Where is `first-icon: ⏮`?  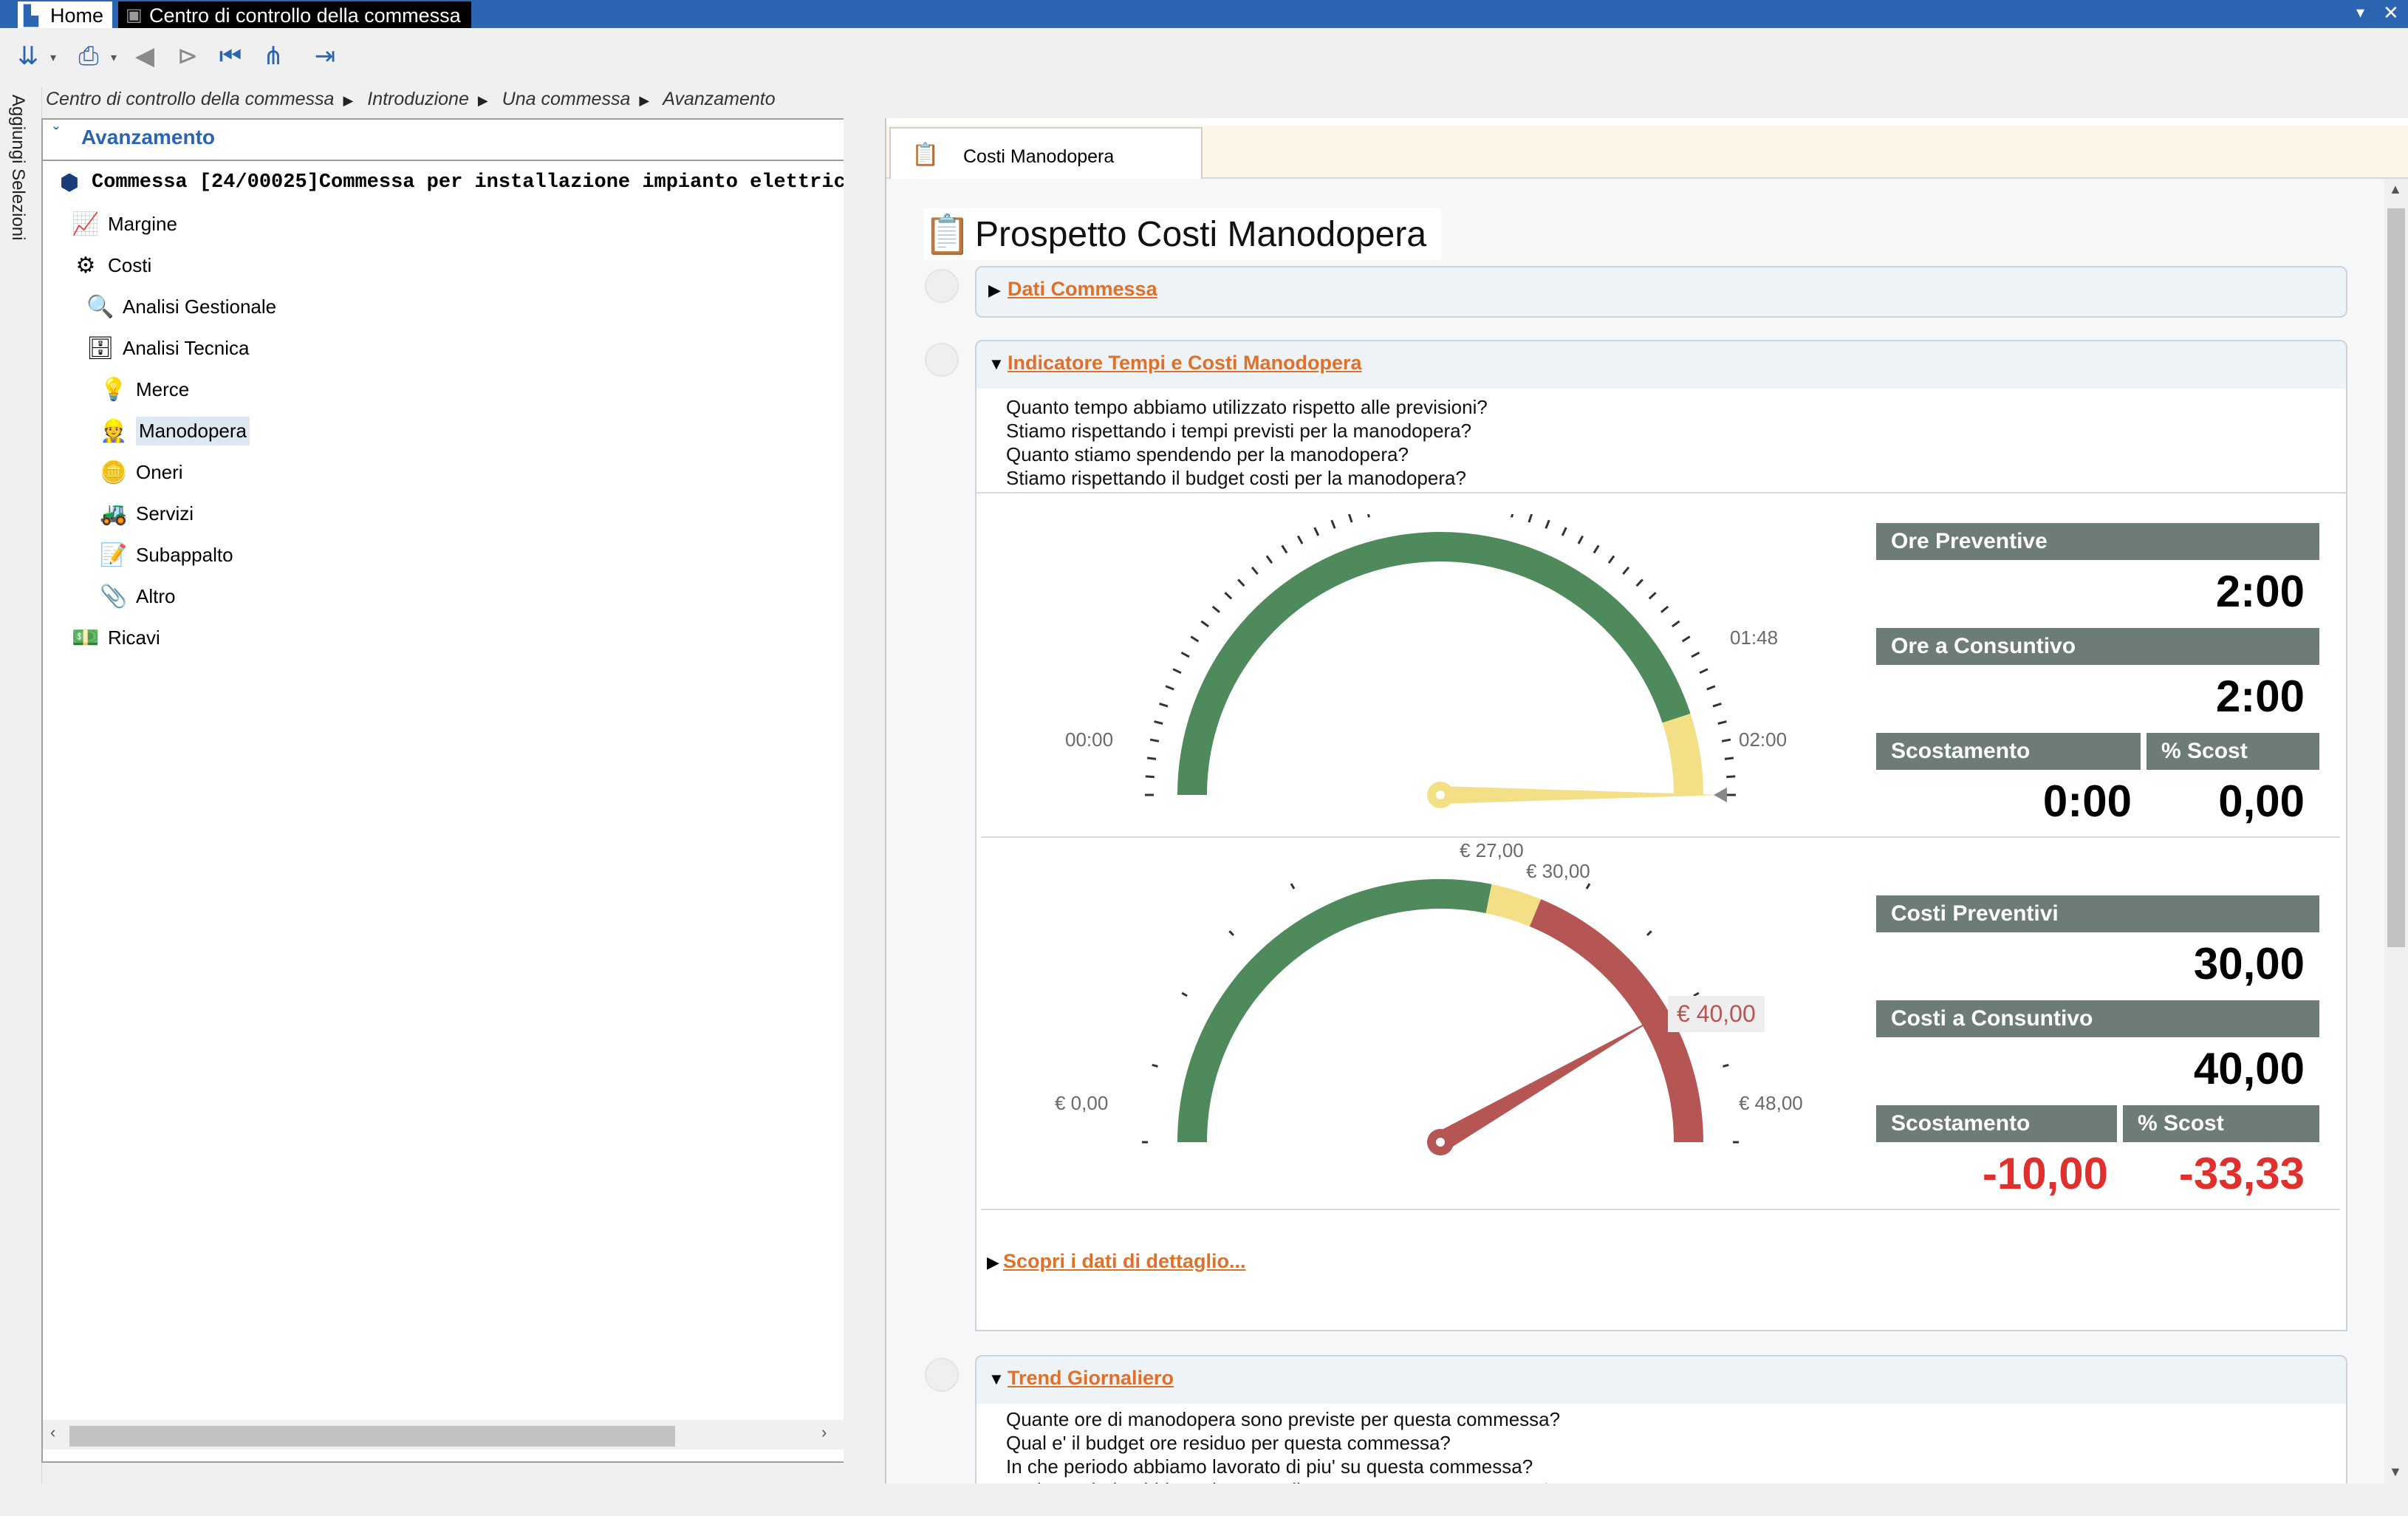
first-icon: ⏮ is located at coordinates (230, 56).